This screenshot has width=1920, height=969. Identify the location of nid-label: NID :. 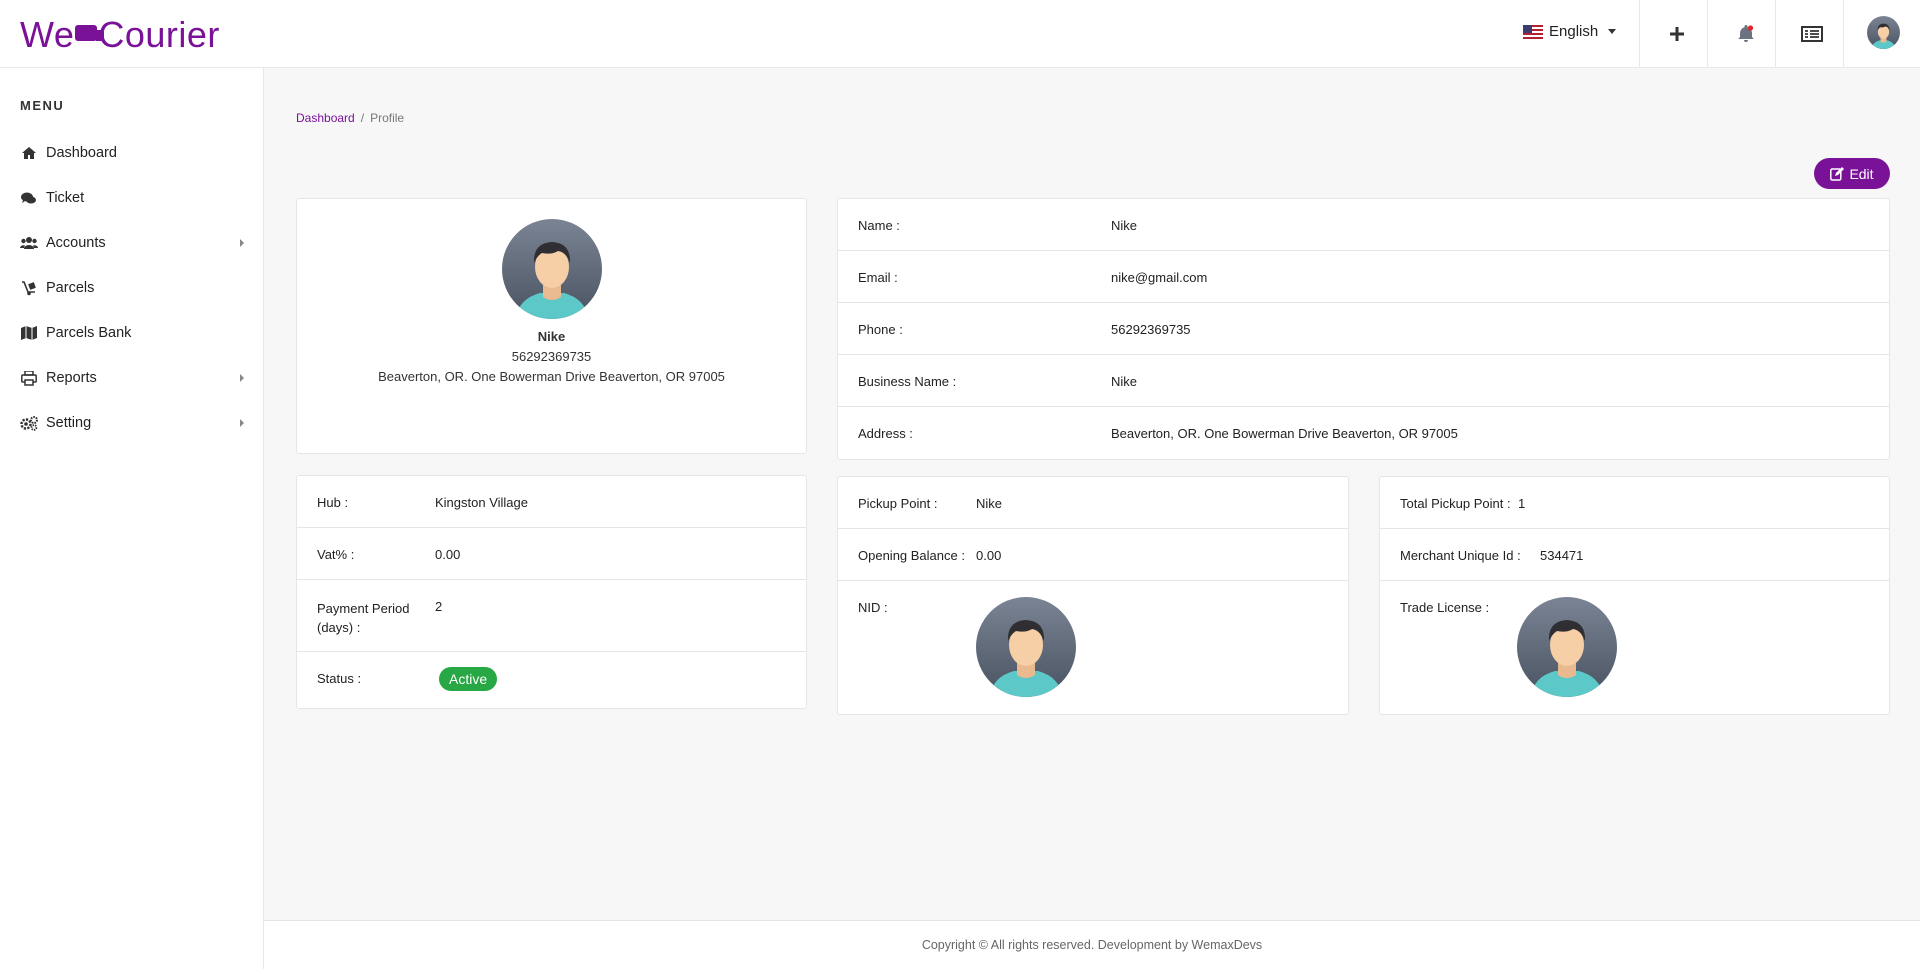
(873, 607).